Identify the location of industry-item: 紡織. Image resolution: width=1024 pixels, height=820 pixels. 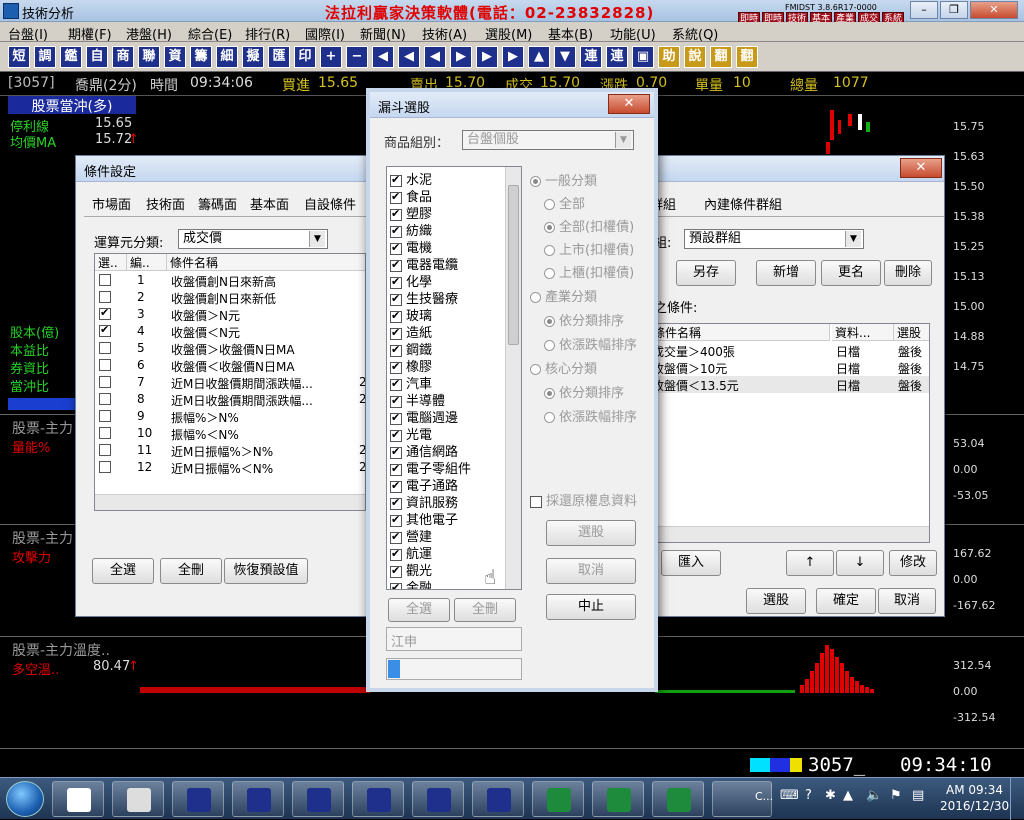
(446, 229).